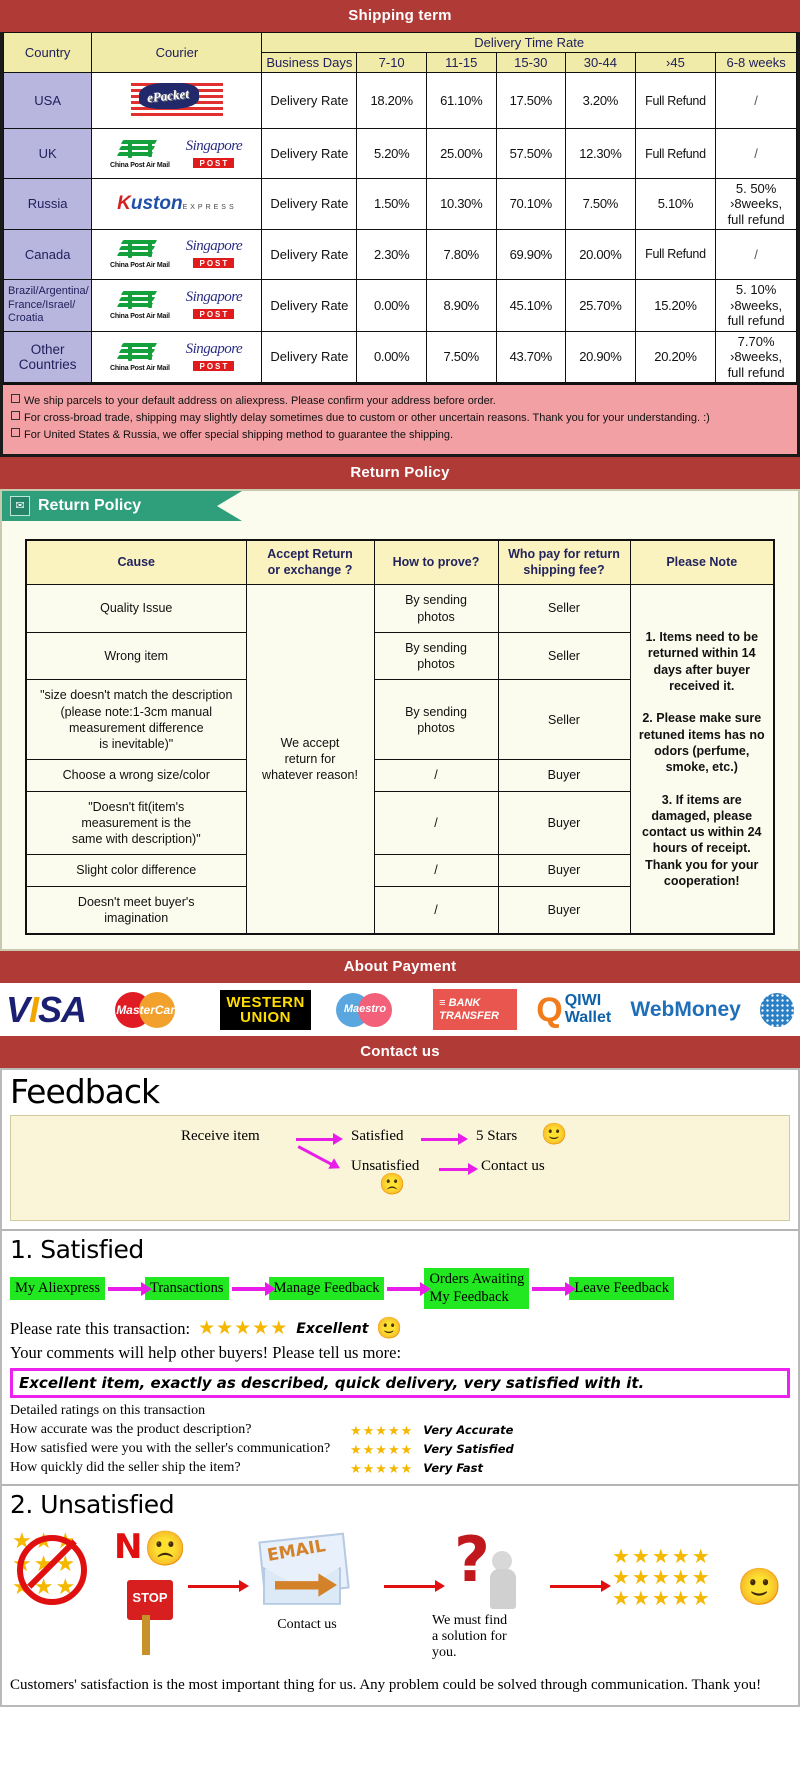 The height and width of the screenshot is (1790, 800). What do you see at coordinates (47, 52) in the screenshot?
I see `header-country: Country` at bounding box center [47, 52].